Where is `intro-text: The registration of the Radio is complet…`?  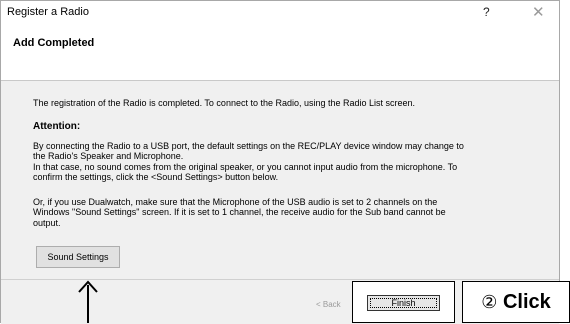 intro-text: The registration of the Radio is complet… is located at coordinates (224, 103).